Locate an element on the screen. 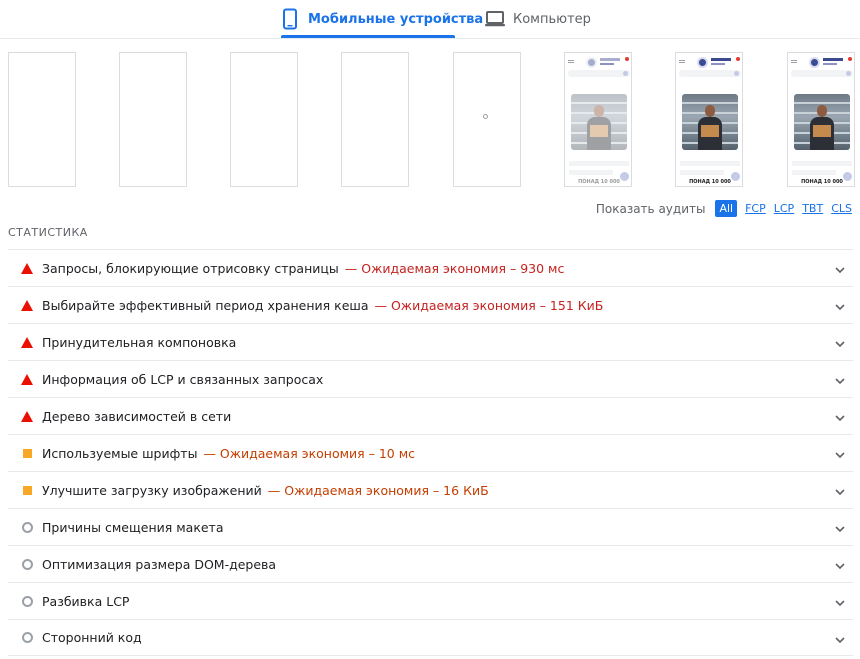  audit-savings: — Ожидаемая экономия – 930 мс is located at coordinates (454, 268).